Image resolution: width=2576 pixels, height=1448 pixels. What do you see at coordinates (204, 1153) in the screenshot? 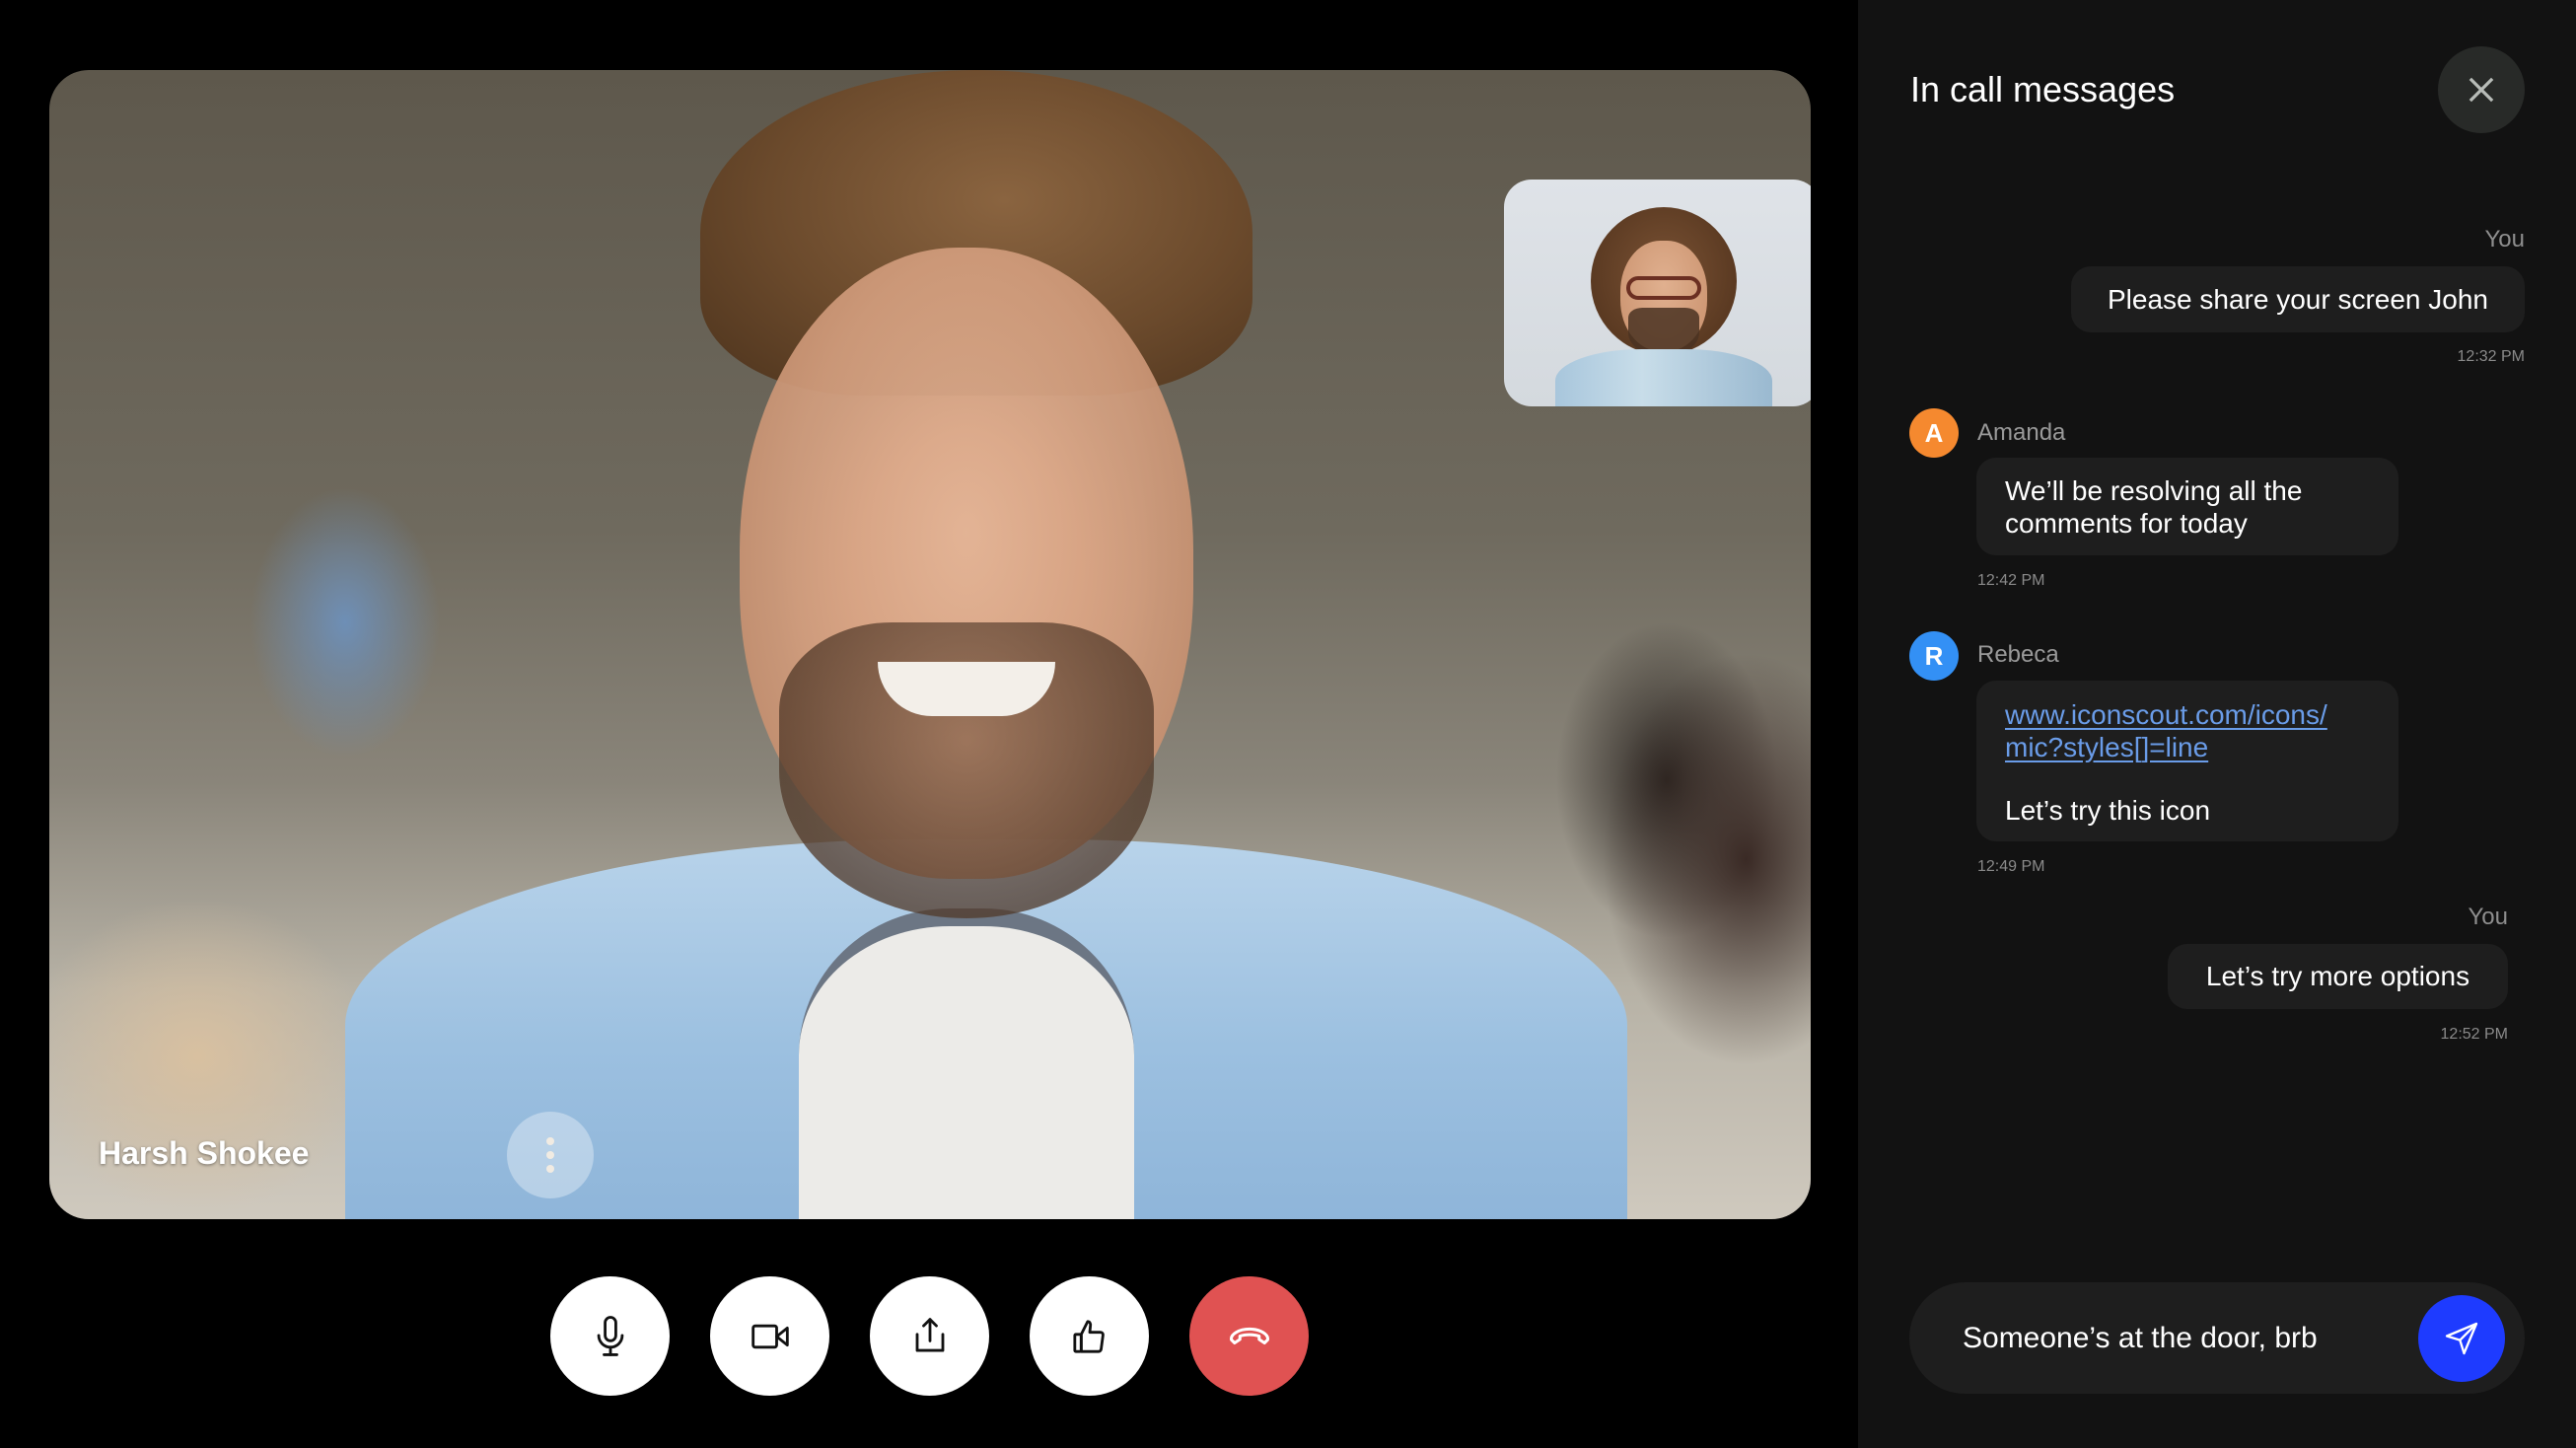
I see `participant-name-label: Harsh Shokee` at bounding box center [204, 1153].